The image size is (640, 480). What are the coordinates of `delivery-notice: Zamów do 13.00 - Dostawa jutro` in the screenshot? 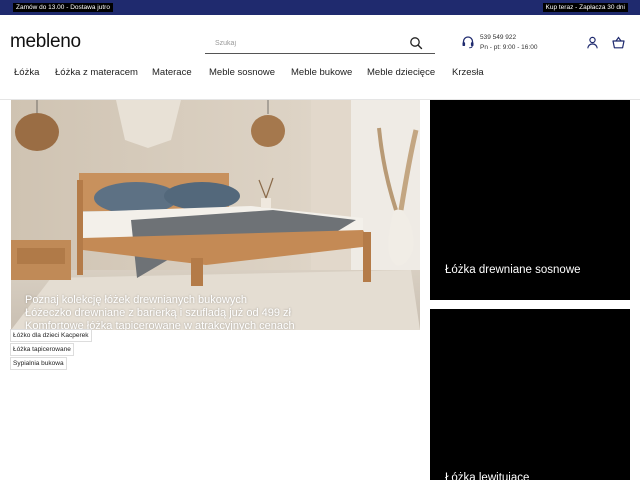 It's located at (63, 7).